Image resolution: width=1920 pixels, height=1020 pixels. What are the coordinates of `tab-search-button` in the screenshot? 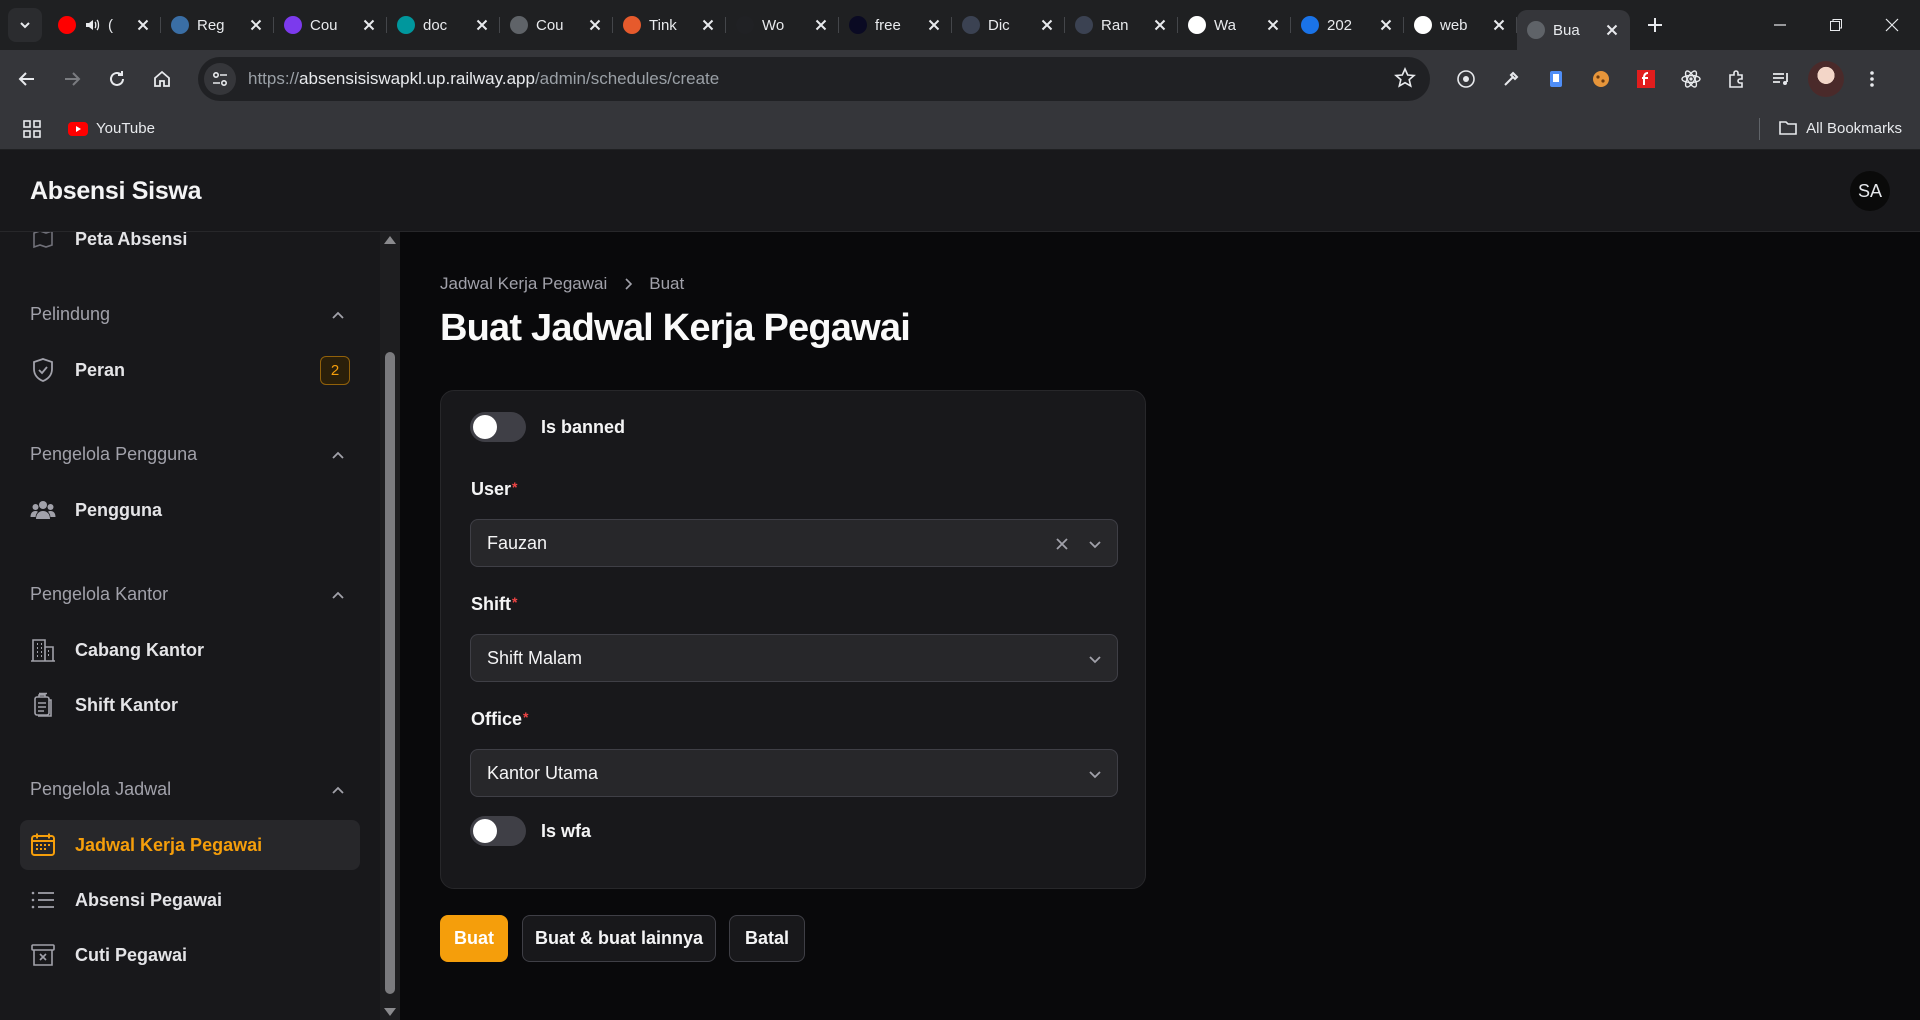 It's located at (25, 25).